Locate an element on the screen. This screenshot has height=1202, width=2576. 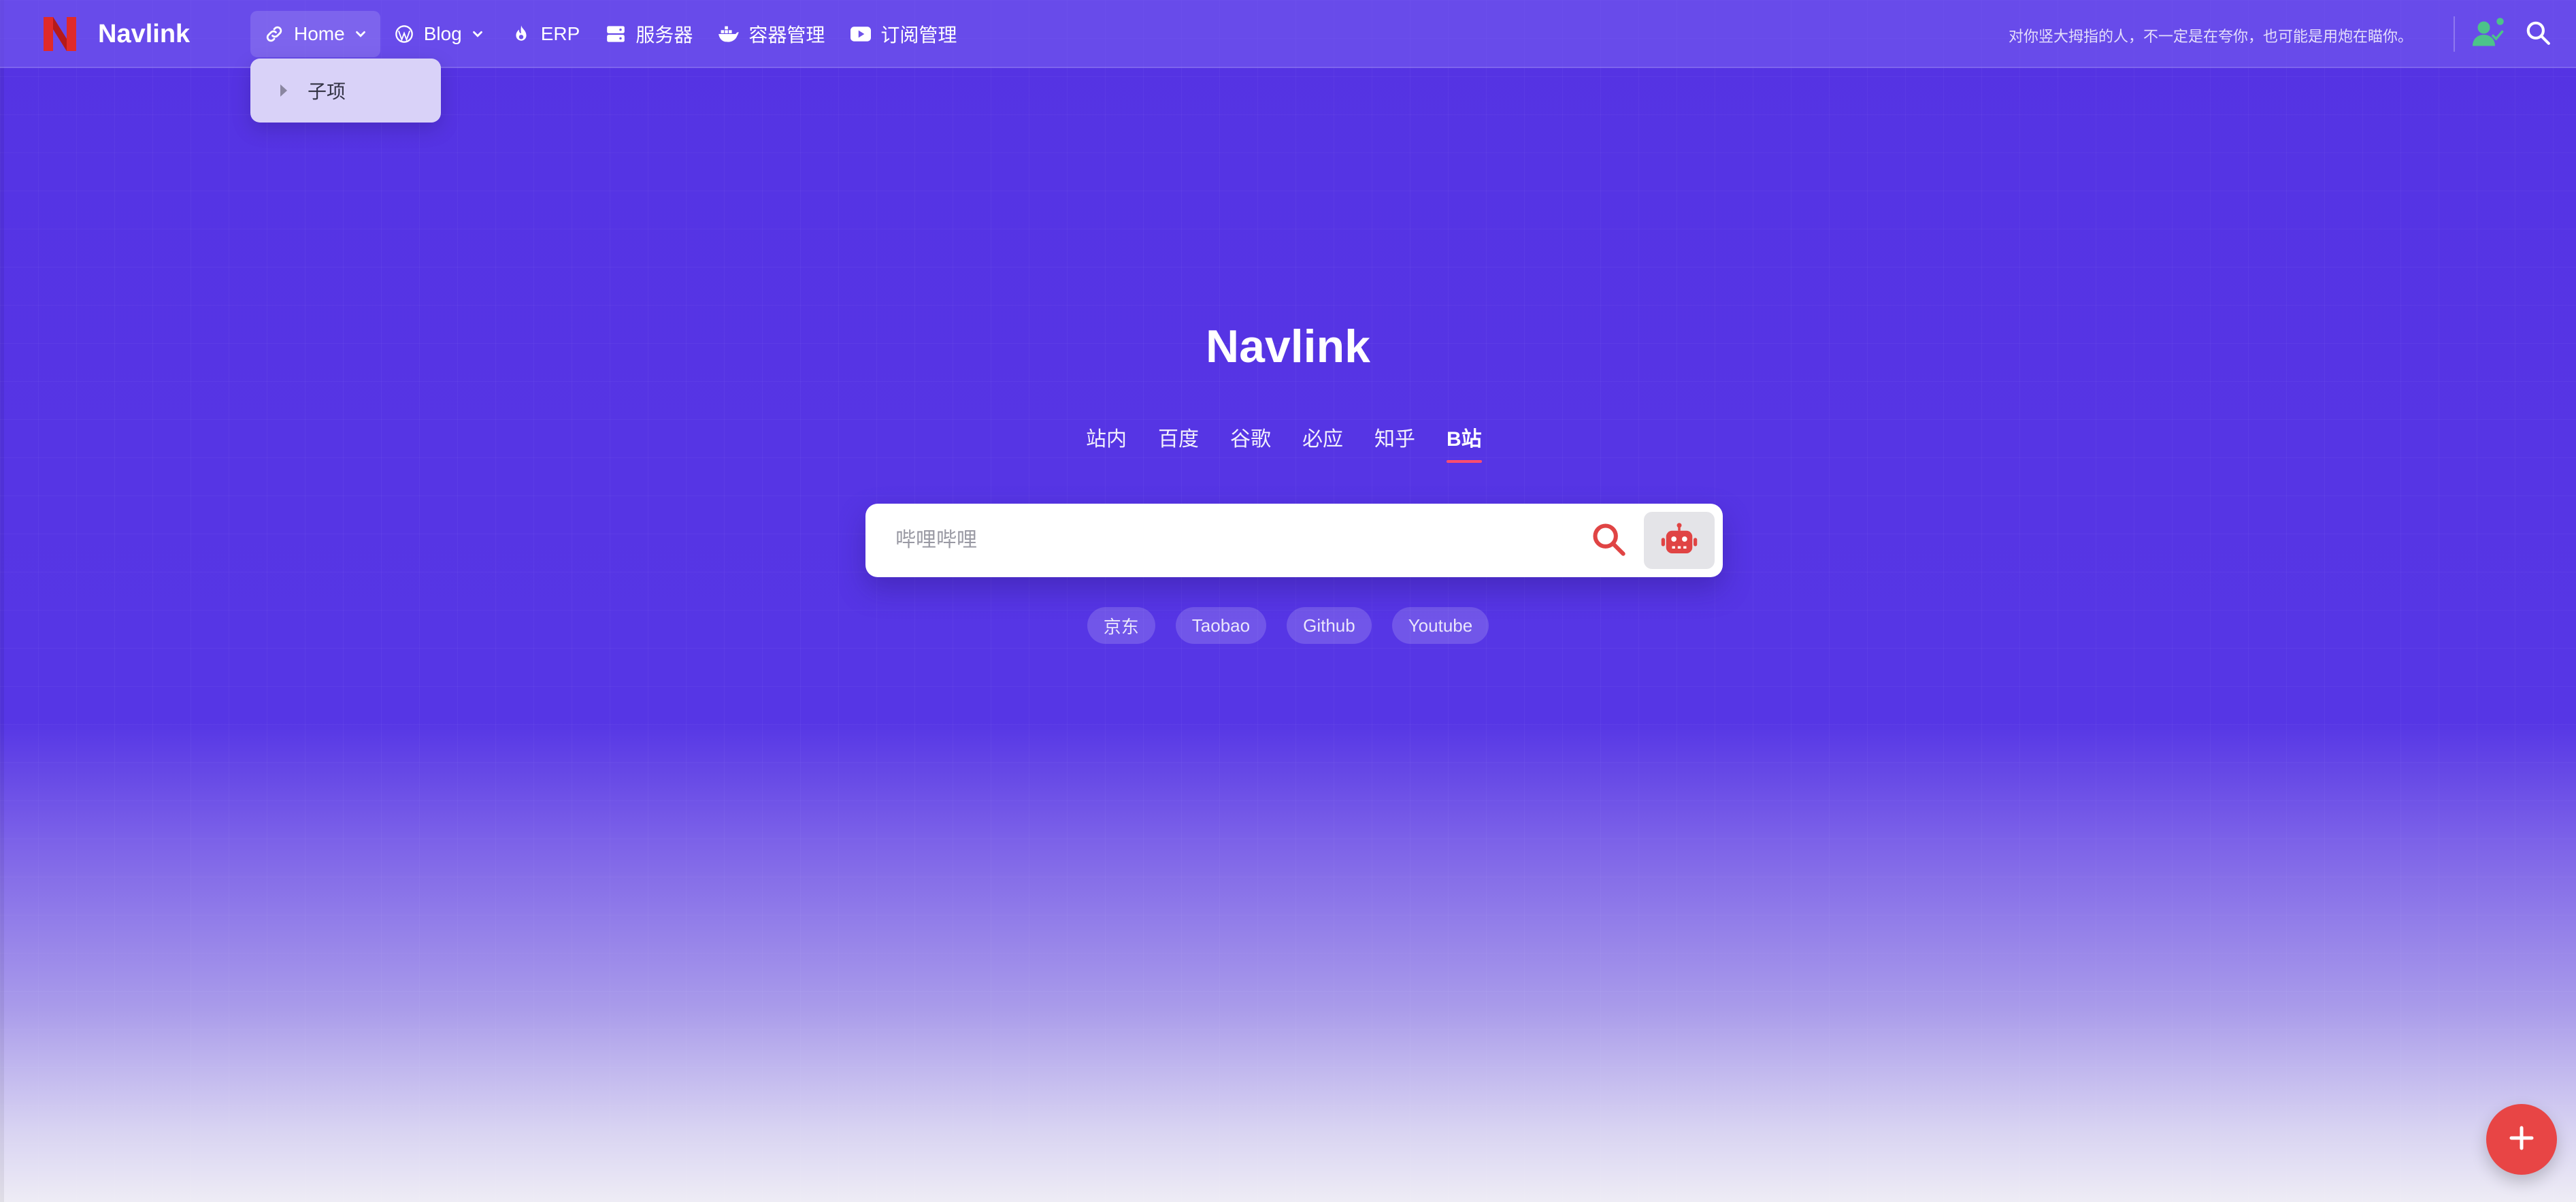
quick-link-taobao: Taobao is located at coordinates (1221, 625).